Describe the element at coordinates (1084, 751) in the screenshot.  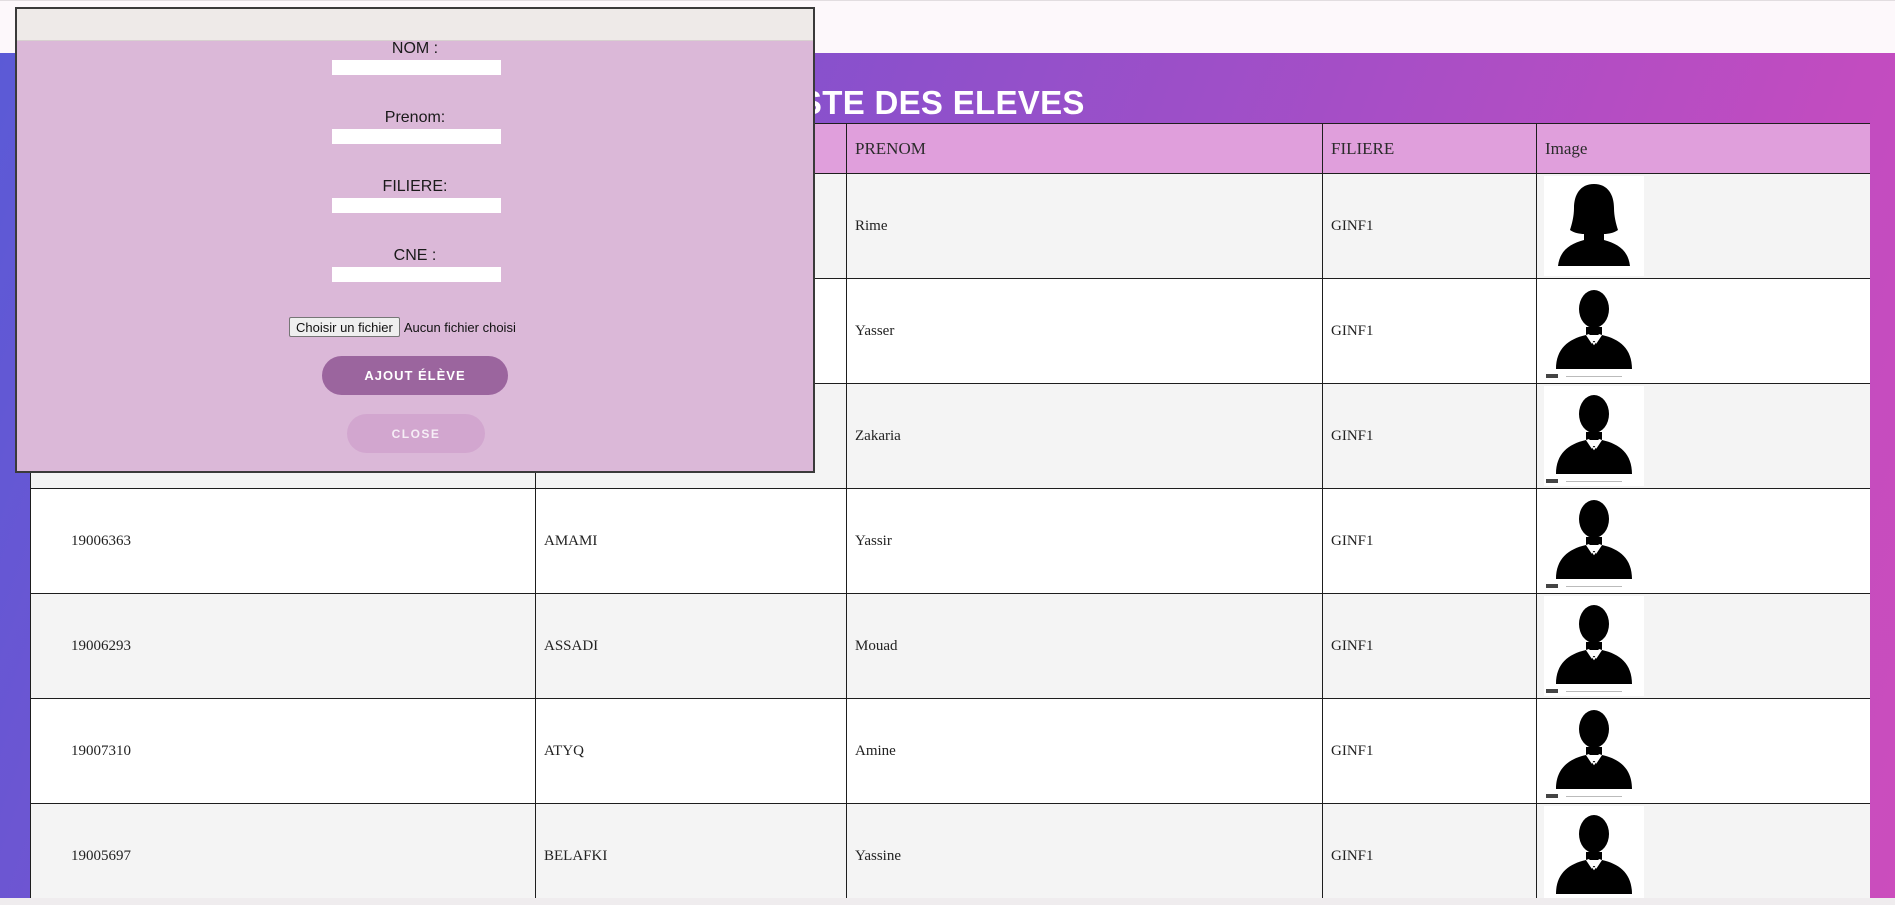
I see `cell-prenom: Amine` at that location.